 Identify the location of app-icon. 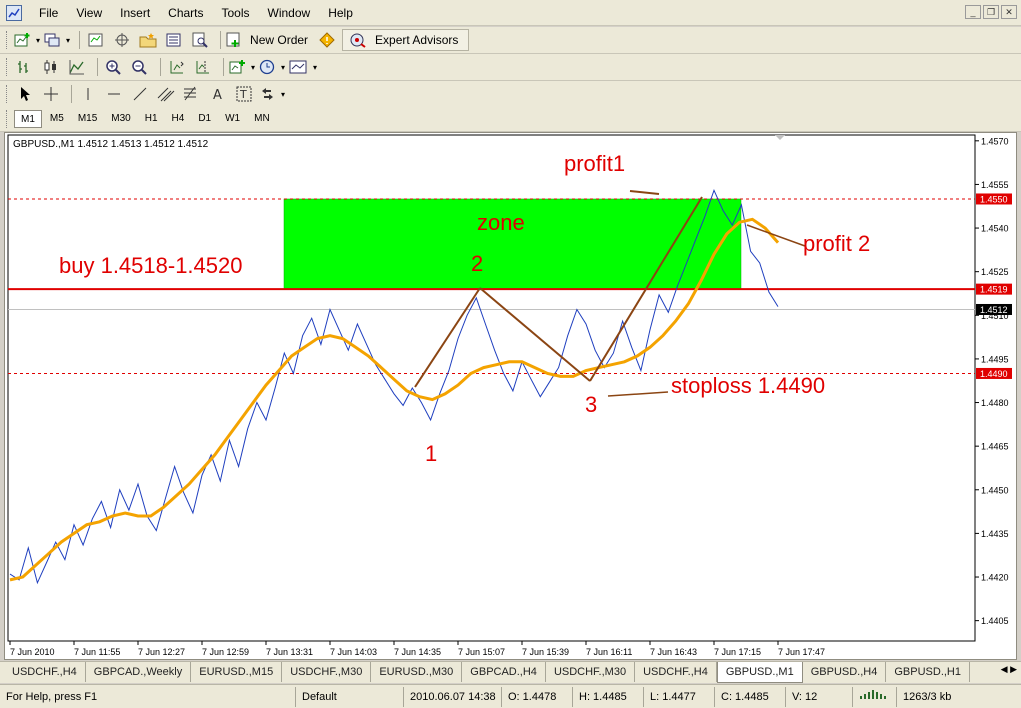
(14, 12).